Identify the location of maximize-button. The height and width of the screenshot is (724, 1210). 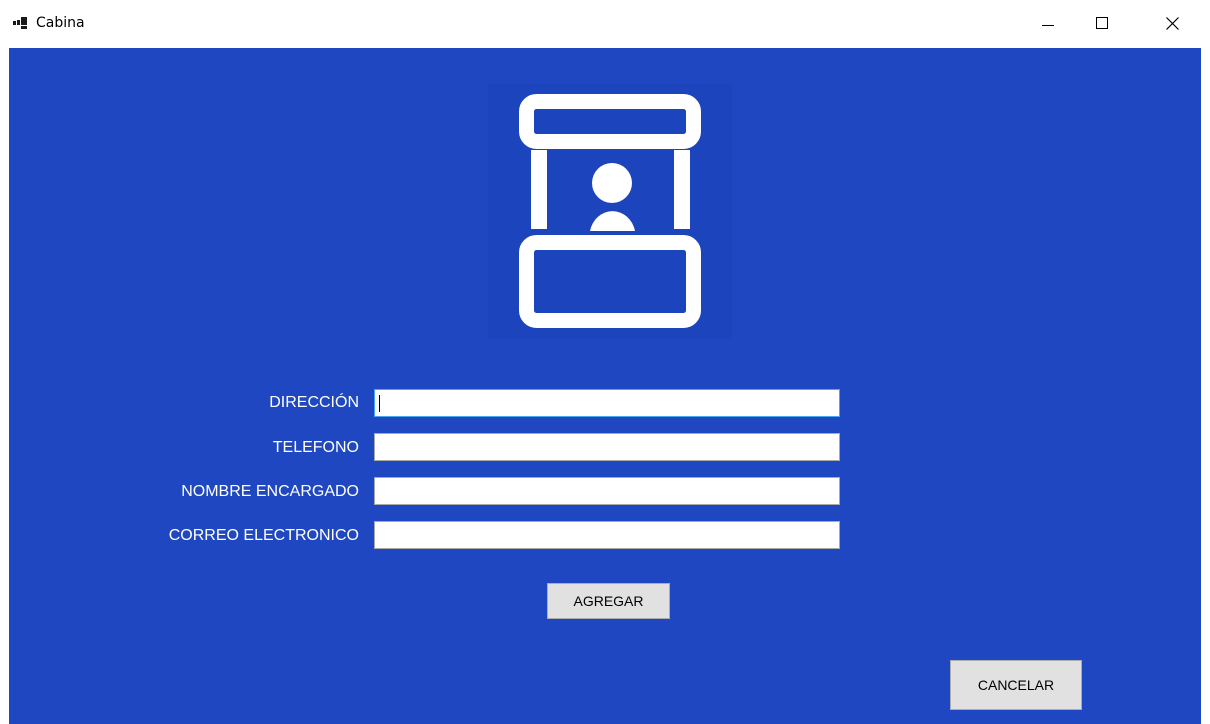
(1103, 24).